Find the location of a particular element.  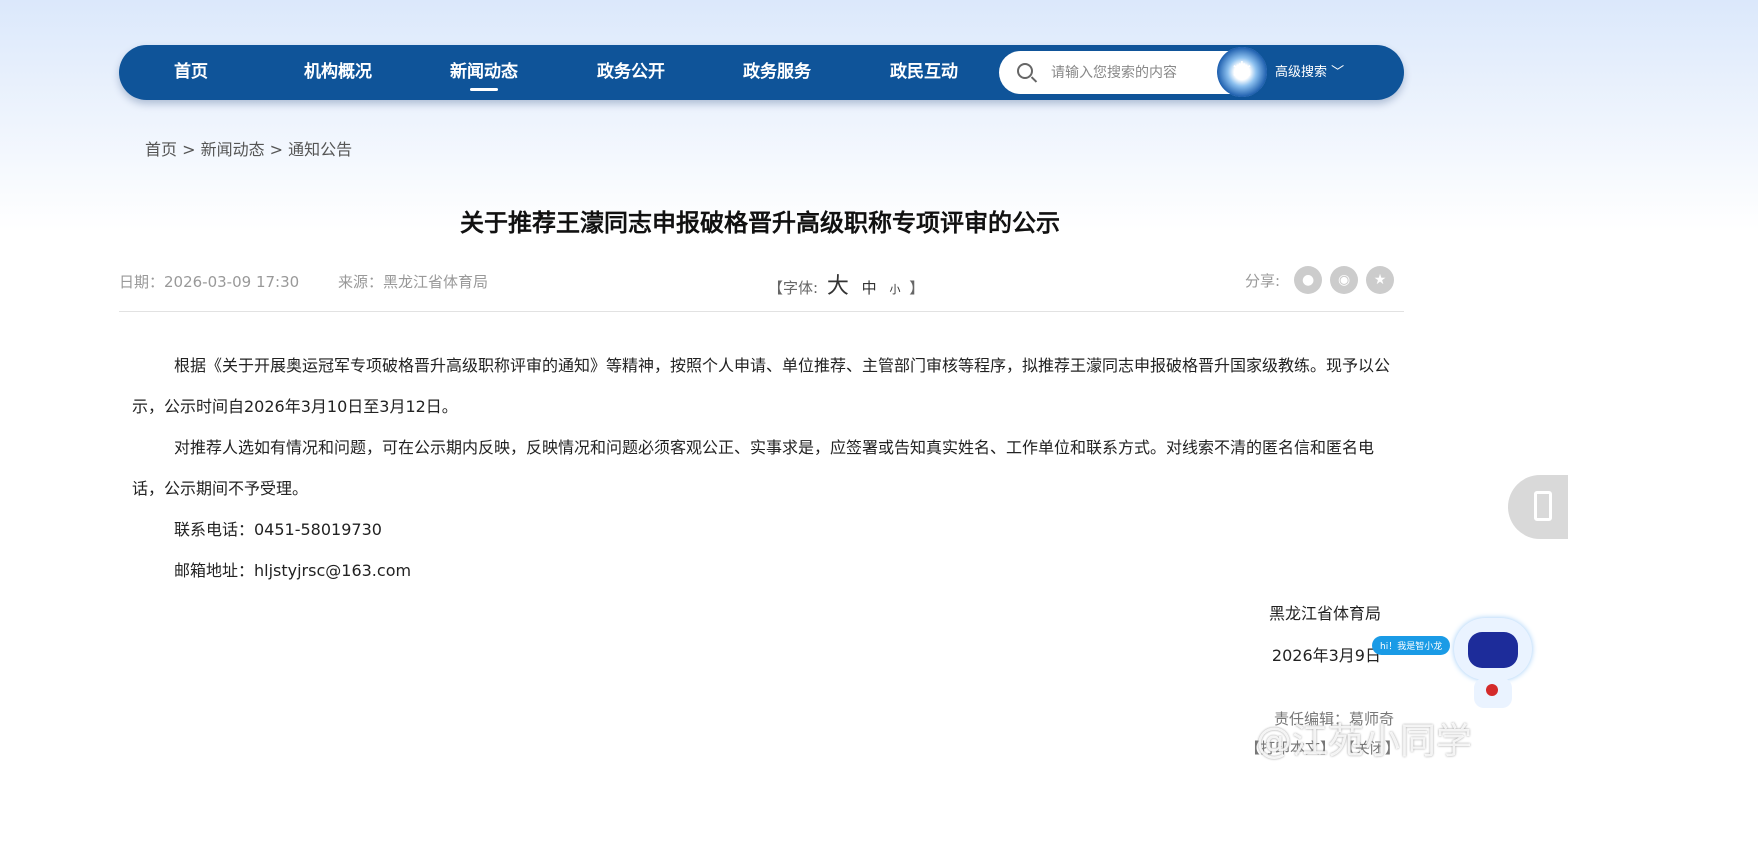

robot-head is located at coordinates (1493, 649).